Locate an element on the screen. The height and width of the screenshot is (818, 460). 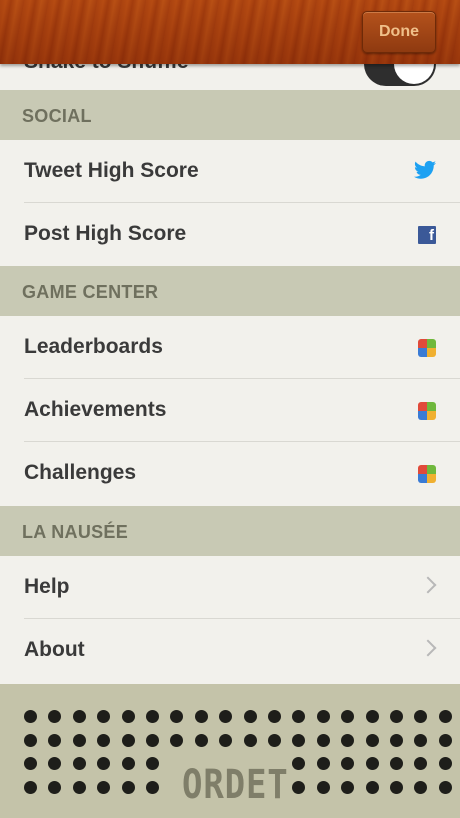
row-label: About is located at coordinates (54, 649).